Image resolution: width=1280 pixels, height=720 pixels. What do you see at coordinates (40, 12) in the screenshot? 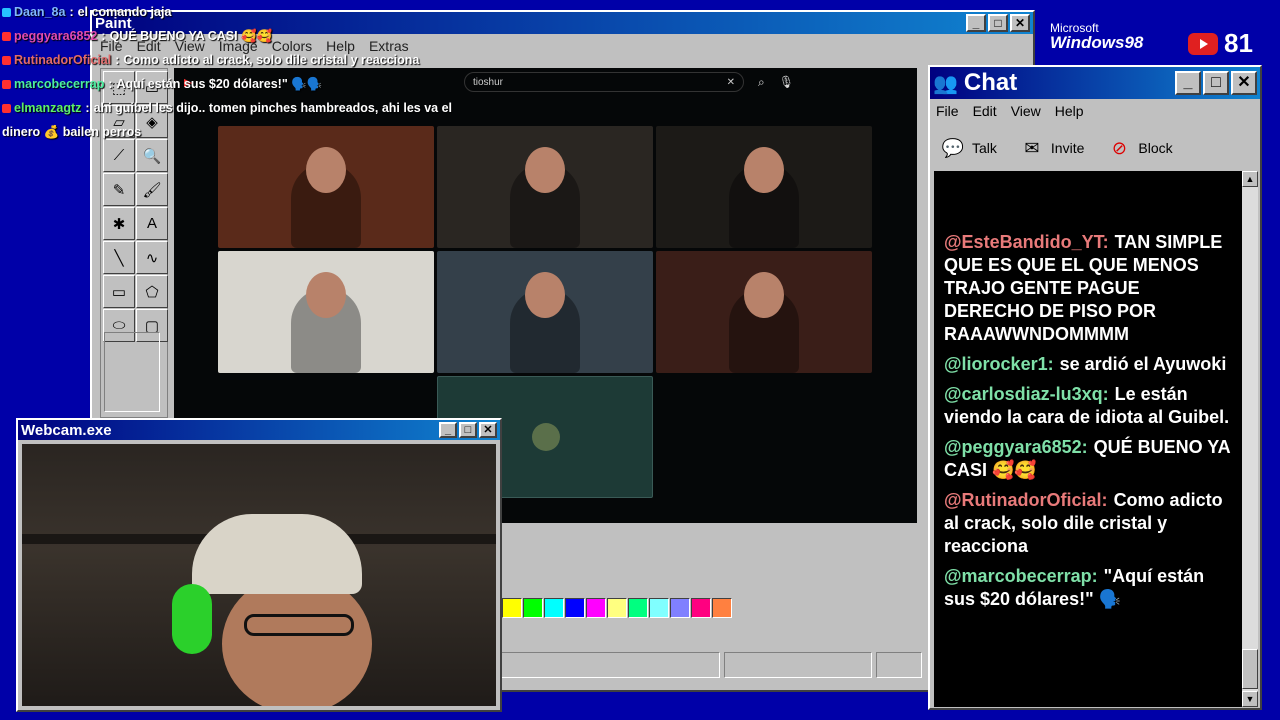
I see `overlay-chat-user: Daan_8a` at bounding box center [40, 12].